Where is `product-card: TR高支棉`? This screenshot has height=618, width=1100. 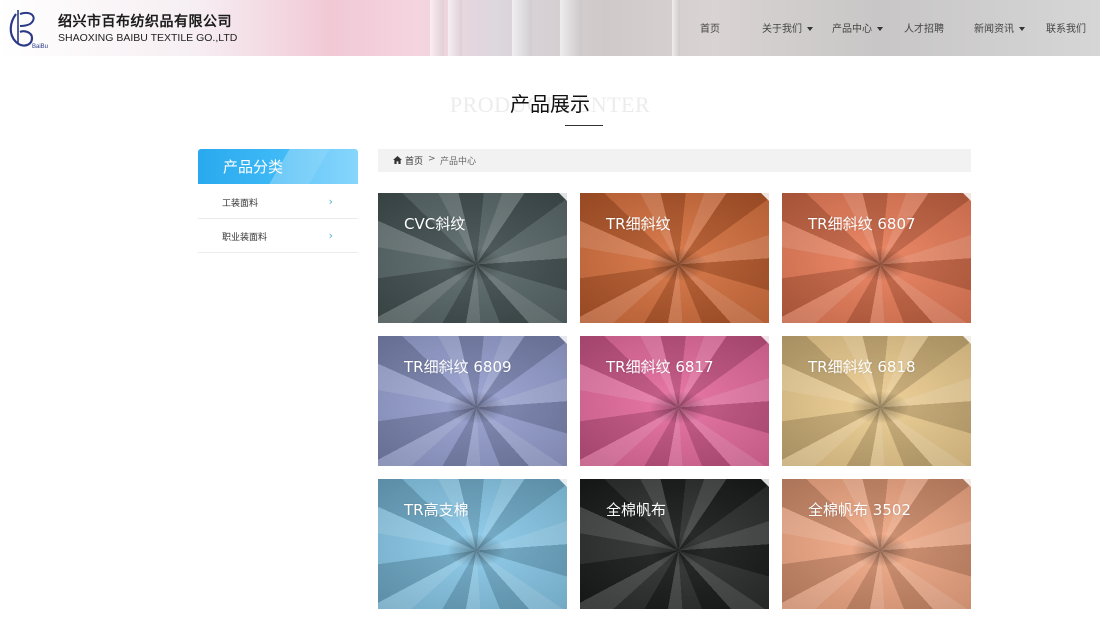 product-card: TR高支棉 is located at coordinates (472, 544).